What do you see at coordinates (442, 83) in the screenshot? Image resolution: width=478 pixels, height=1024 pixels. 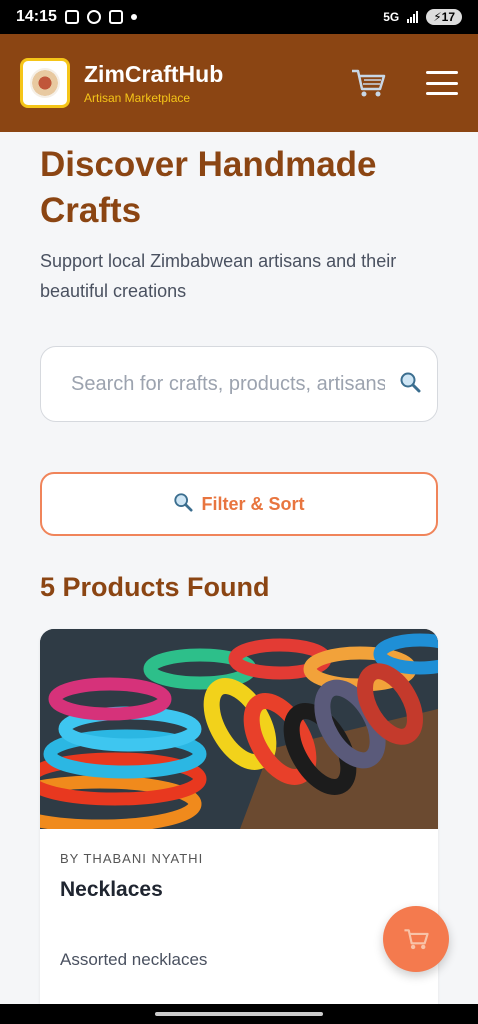 I see `hamburger-menu-icon` at bounding box center [442, 83].